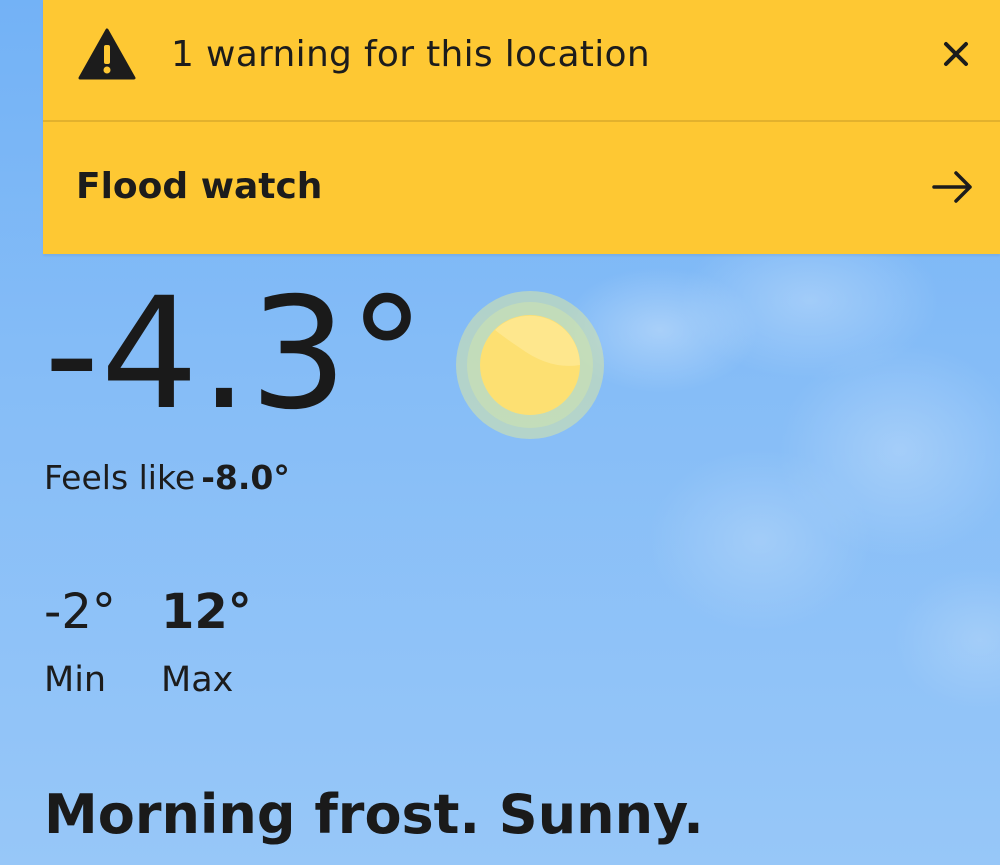  Describe the element at coordinates (521, 188) in the screenshot. I see `warning-item-flood-watch: Flood watch` at that location.